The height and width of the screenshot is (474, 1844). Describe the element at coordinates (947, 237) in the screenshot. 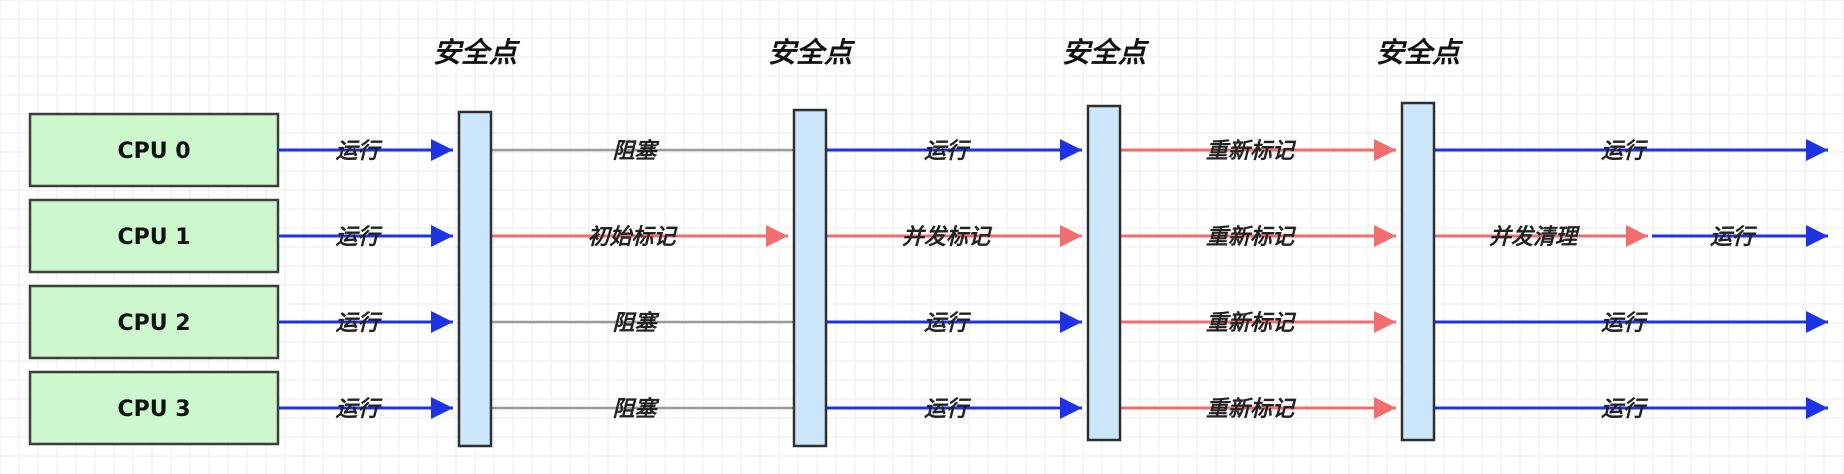

I see `segment-label-cpu1-2: 并发标记` at that location.